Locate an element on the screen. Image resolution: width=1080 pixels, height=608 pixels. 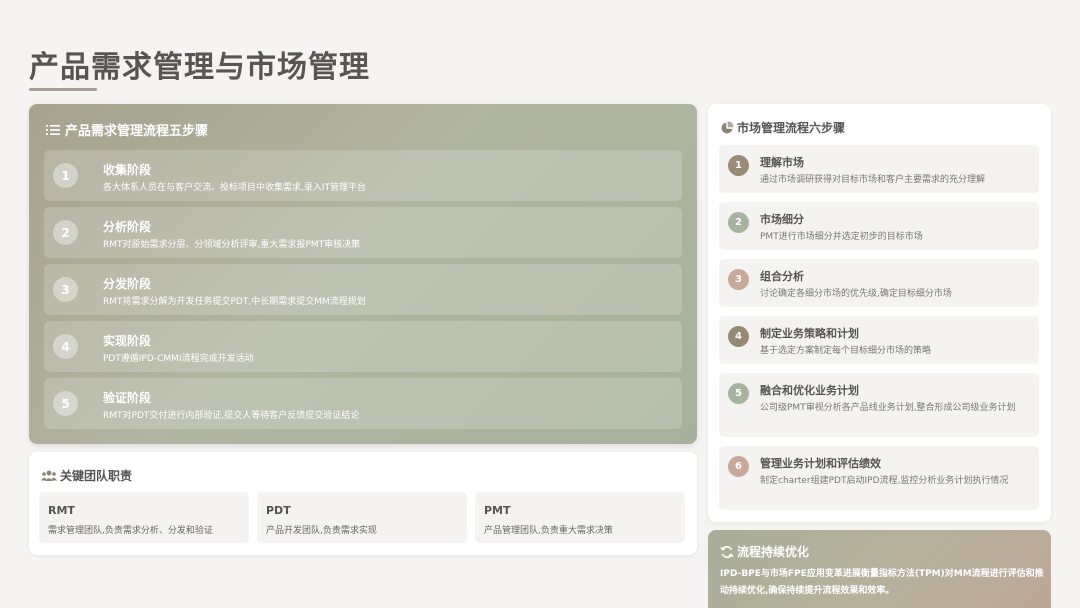
team-name: PDT is located at coordinates (278, 510).